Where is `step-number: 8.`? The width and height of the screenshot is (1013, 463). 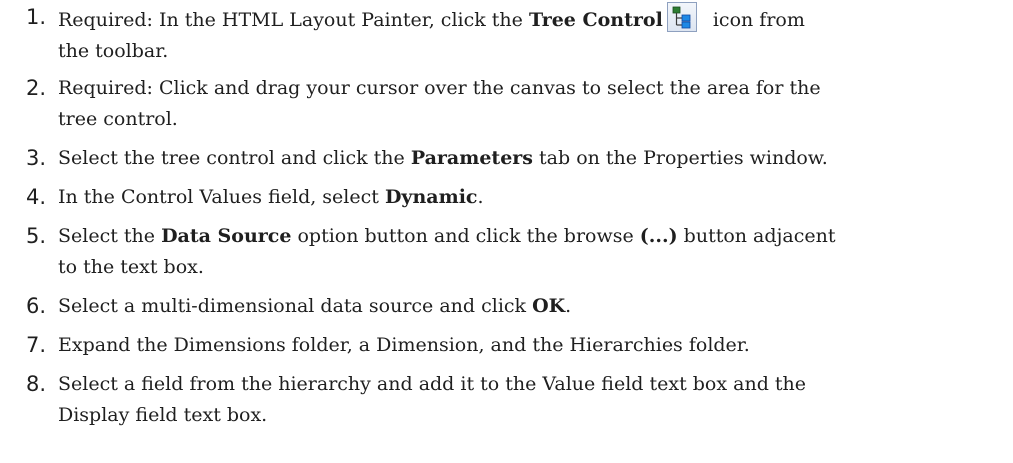
step-number: 8. is located at coordinates (35, 384).